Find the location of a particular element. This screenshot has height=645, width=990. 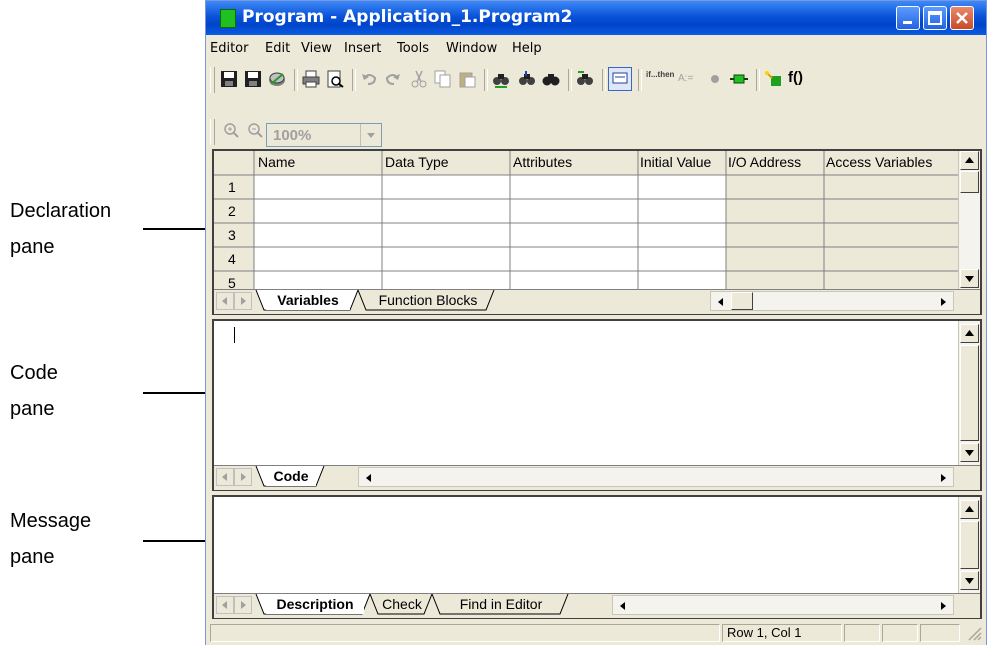

binoculars-icon is located at coordinates (551, 79).